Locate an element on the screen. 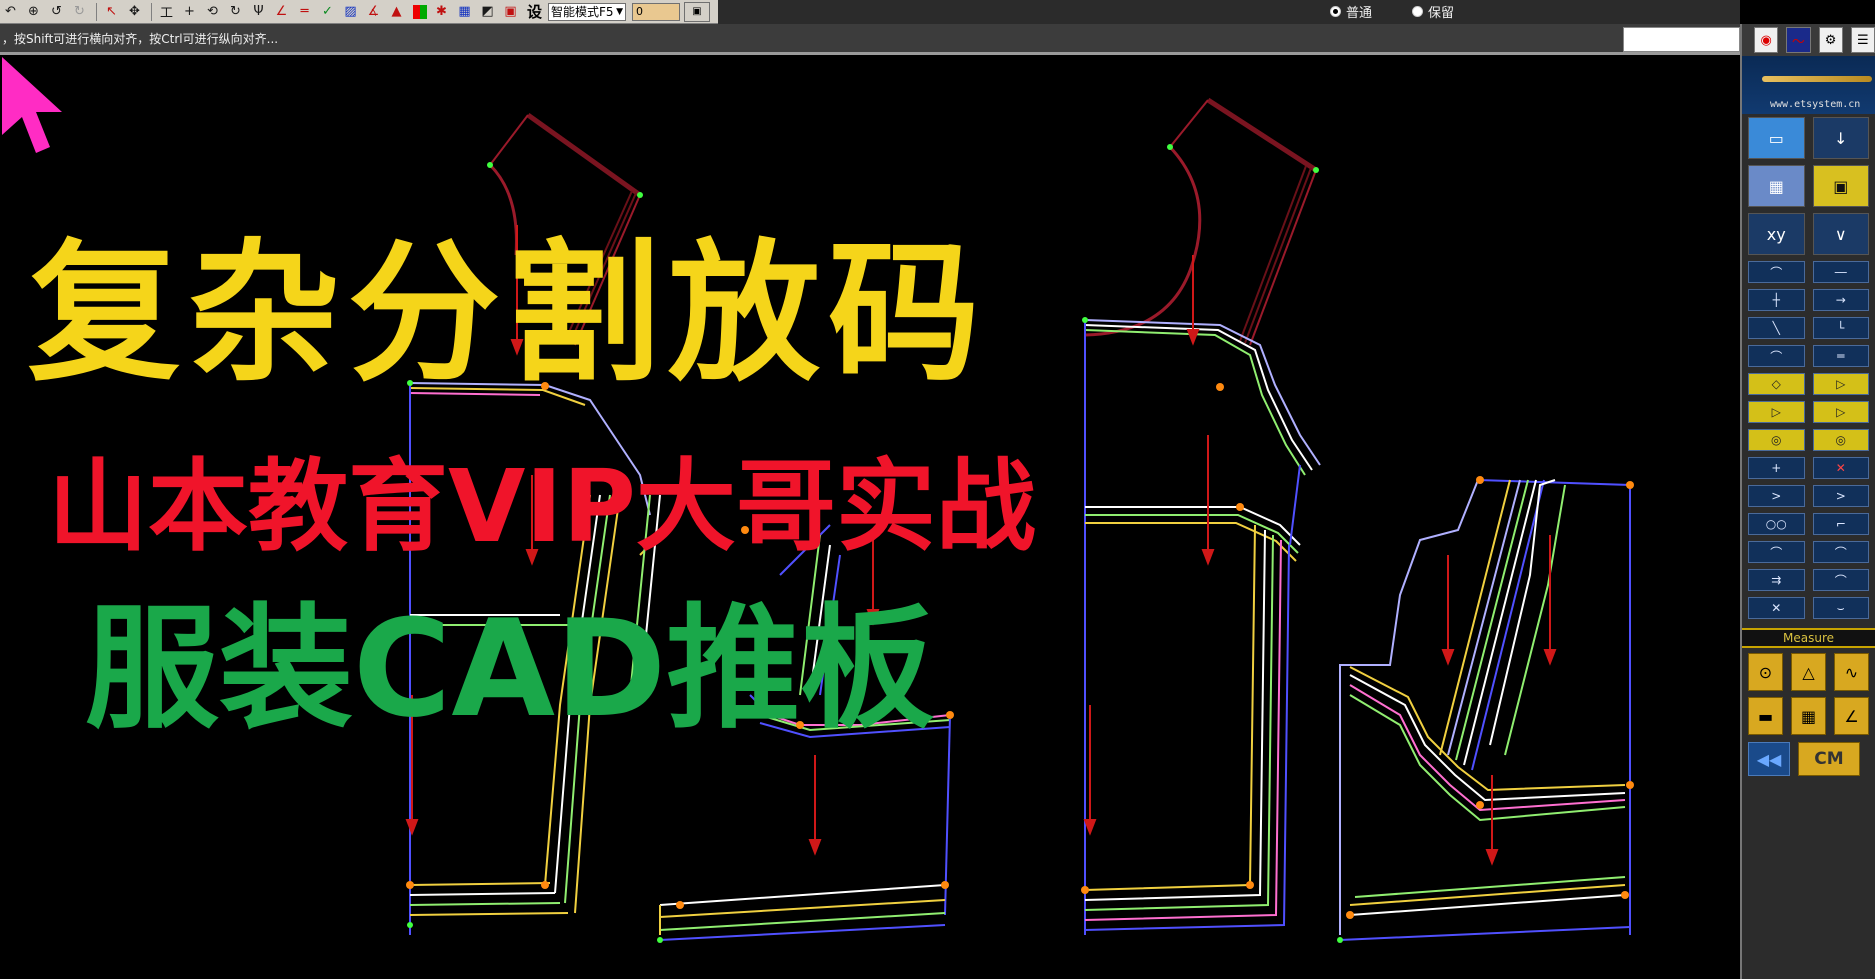 Image resolution: width=1875 pixels, height=979 pixels. tag-tool-2: ▷ is located at coordinates (1776, 412).